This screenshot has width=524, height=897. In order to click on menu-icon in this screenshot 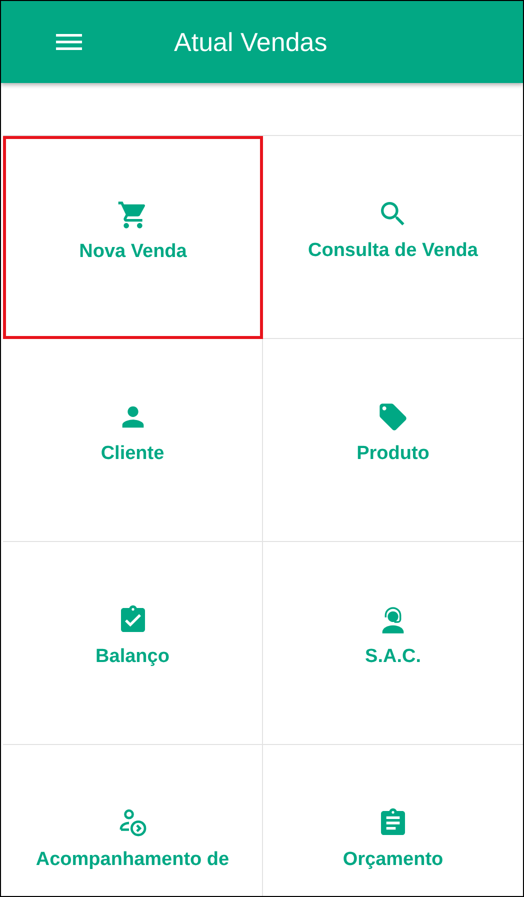, I will do `click(69, 42)`.